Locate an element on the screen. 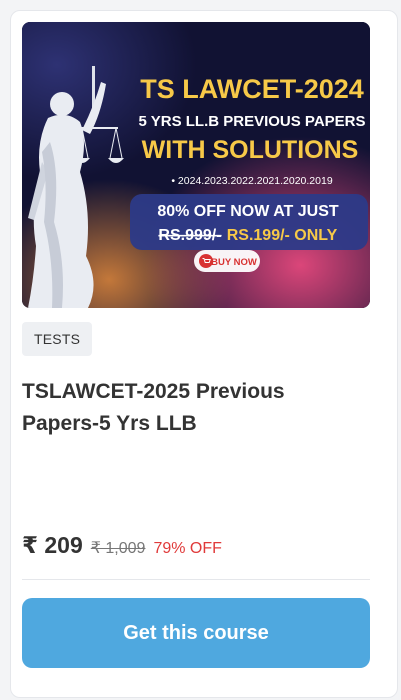  get-course-button: Get this course is located at coordinates (196, 633).